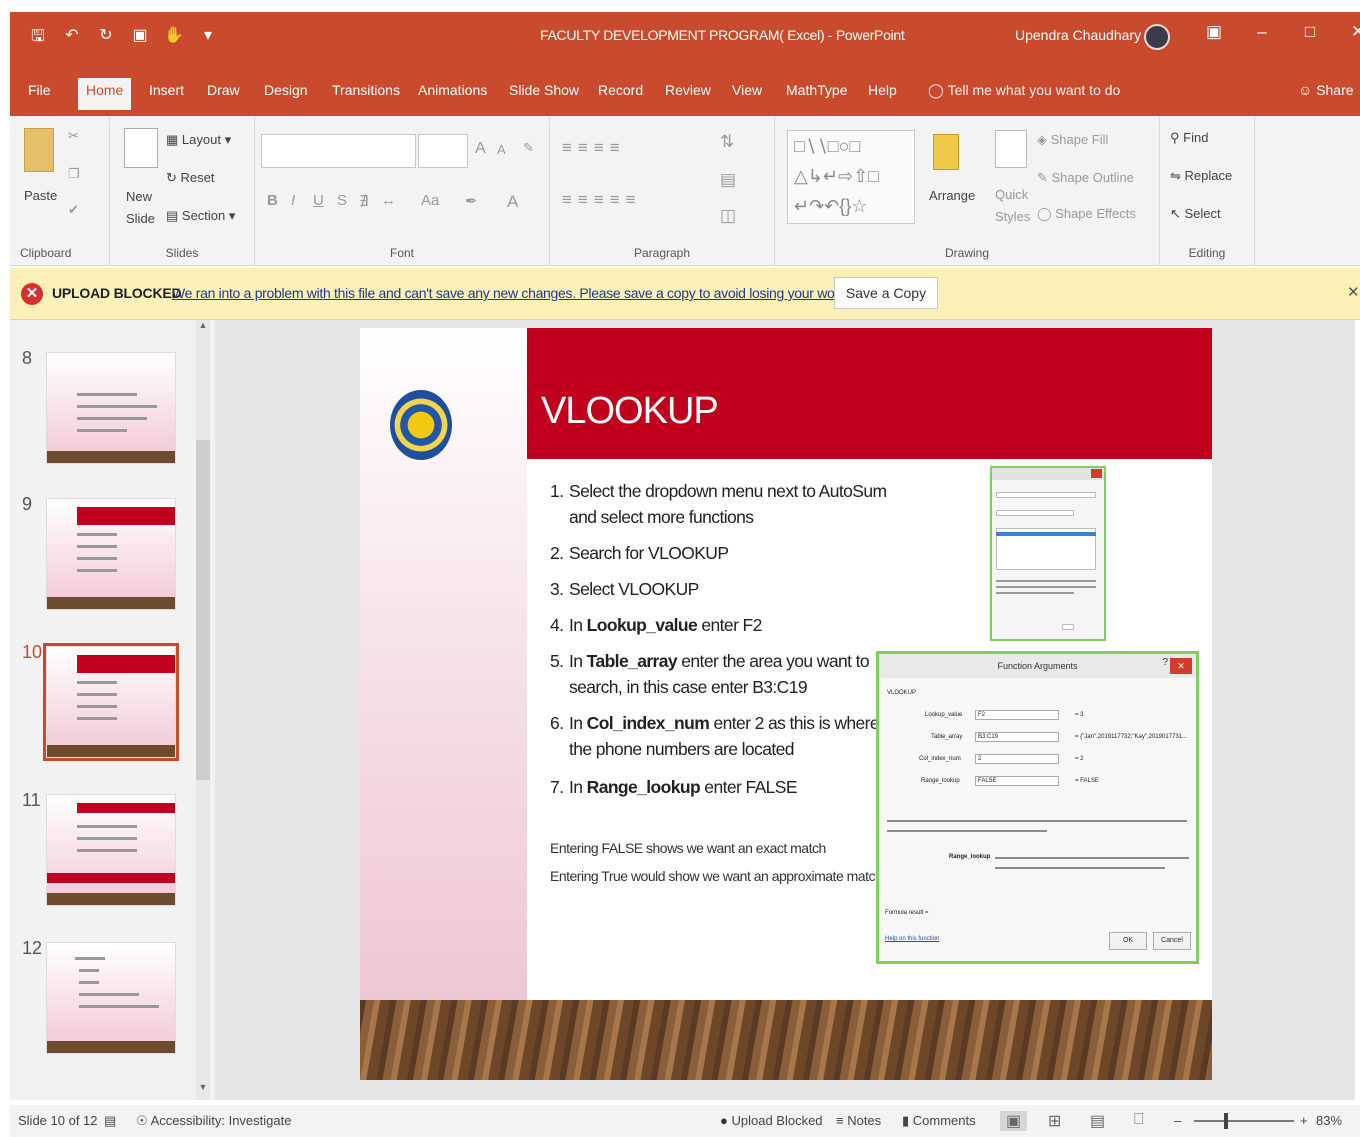 This screenshot has width=1360, height=1137. What do you see at coordinates (39, 150) in the screenshot?
I see `paste-icon` at bounding box center [39, 150].